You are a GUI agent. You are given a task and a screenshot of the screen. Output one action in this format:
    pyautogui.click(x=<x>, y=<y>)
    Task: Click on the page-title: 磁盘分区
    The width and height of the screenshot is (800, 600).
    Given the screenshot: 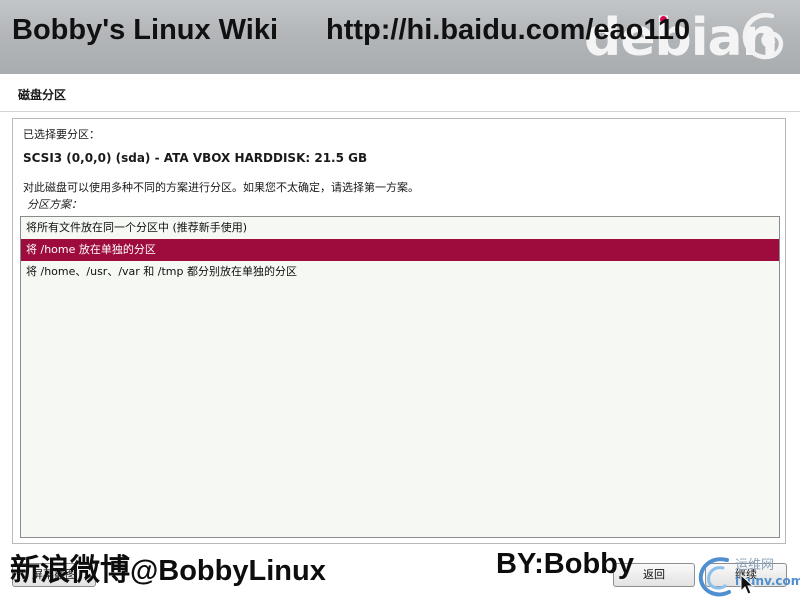 What is the action you would take?
    pyautogui.click(x=42, y=95)
    